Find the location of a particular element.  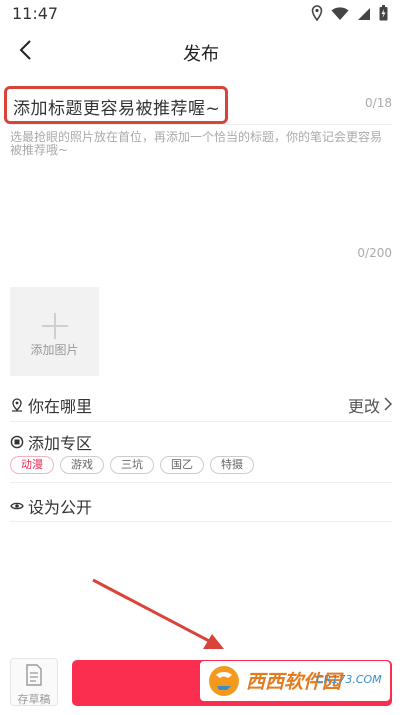

watermark-logo-icon is located at coordinates (224, 683).